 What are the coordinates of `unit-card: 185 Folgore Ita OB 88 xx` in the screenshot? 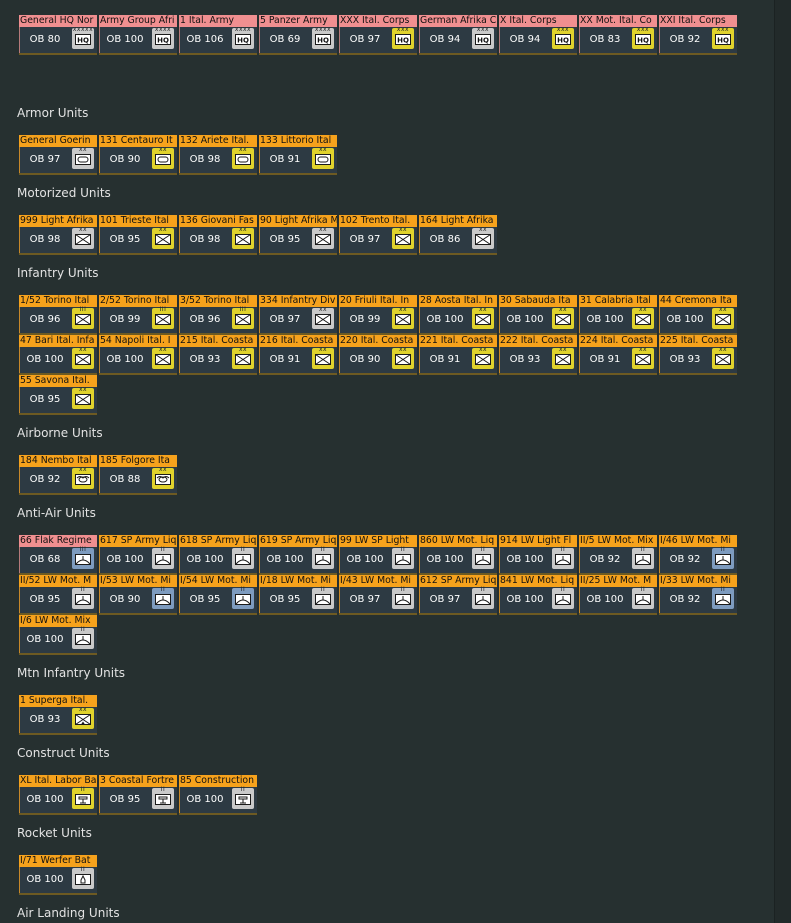 It's located at (138, 475).